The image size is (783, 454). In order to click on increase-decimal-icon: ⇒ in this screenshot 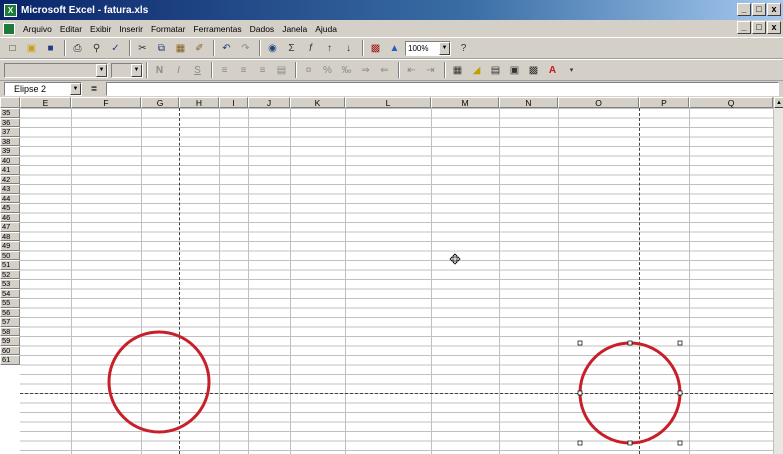, I will do `click(365, 70)`.